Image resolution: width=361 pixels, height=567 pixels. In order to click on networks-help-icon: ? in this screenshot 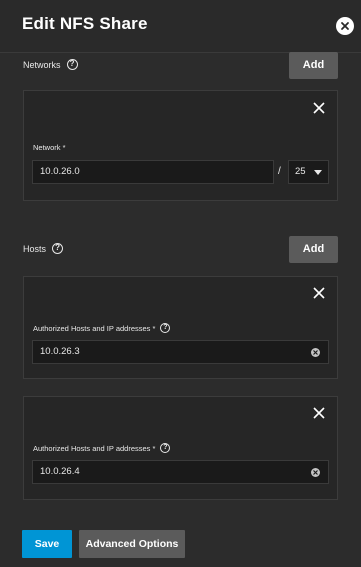, I will do `click(72, 64)`.